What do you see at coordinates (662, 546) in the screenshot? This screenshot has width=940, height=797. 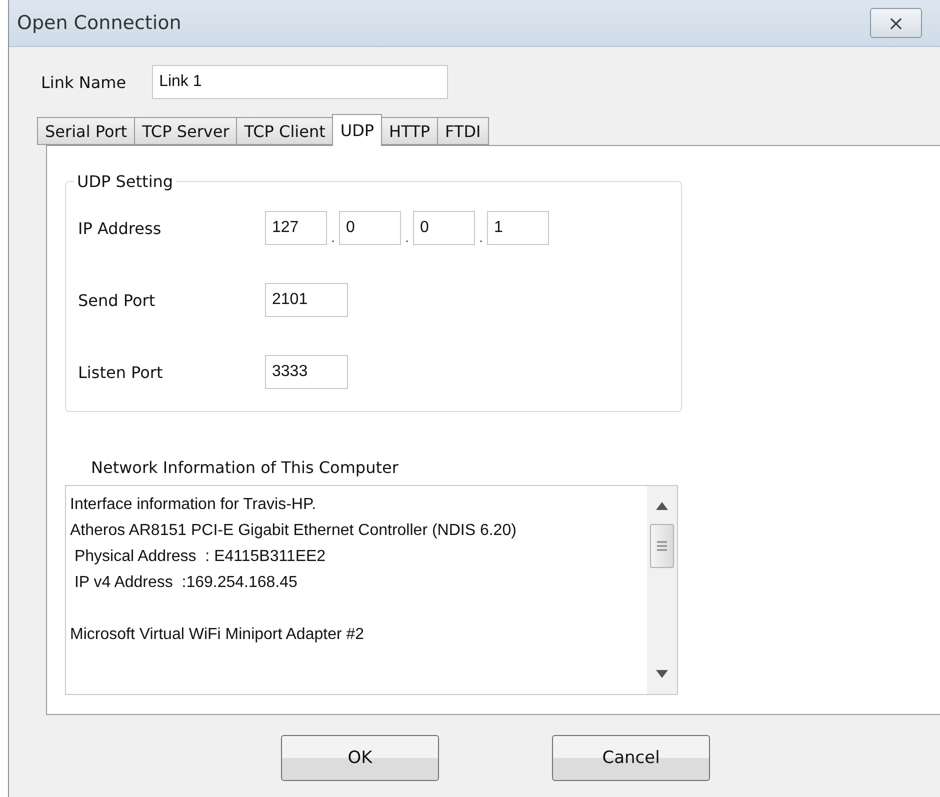 I see `scroll-thumb` at bounding box center [662, 546].